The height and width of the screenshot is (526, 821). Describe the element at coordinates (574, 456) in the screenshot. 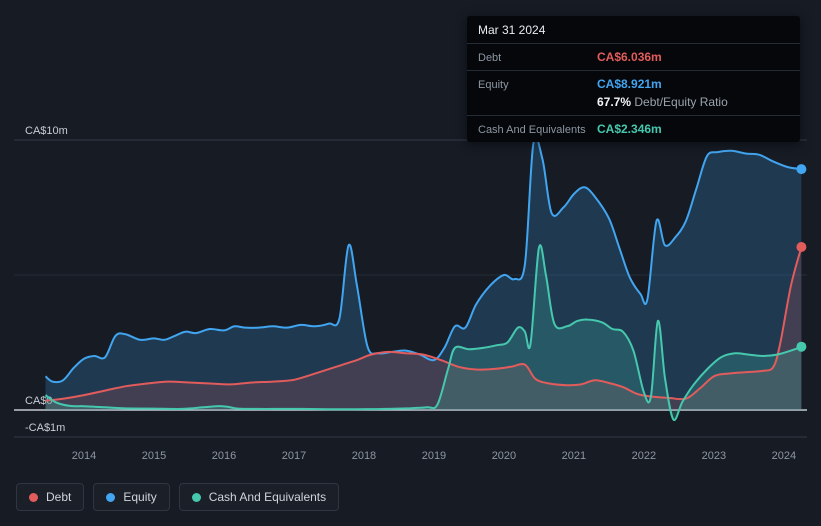

I see `x-tick-label: 2021` at that location.